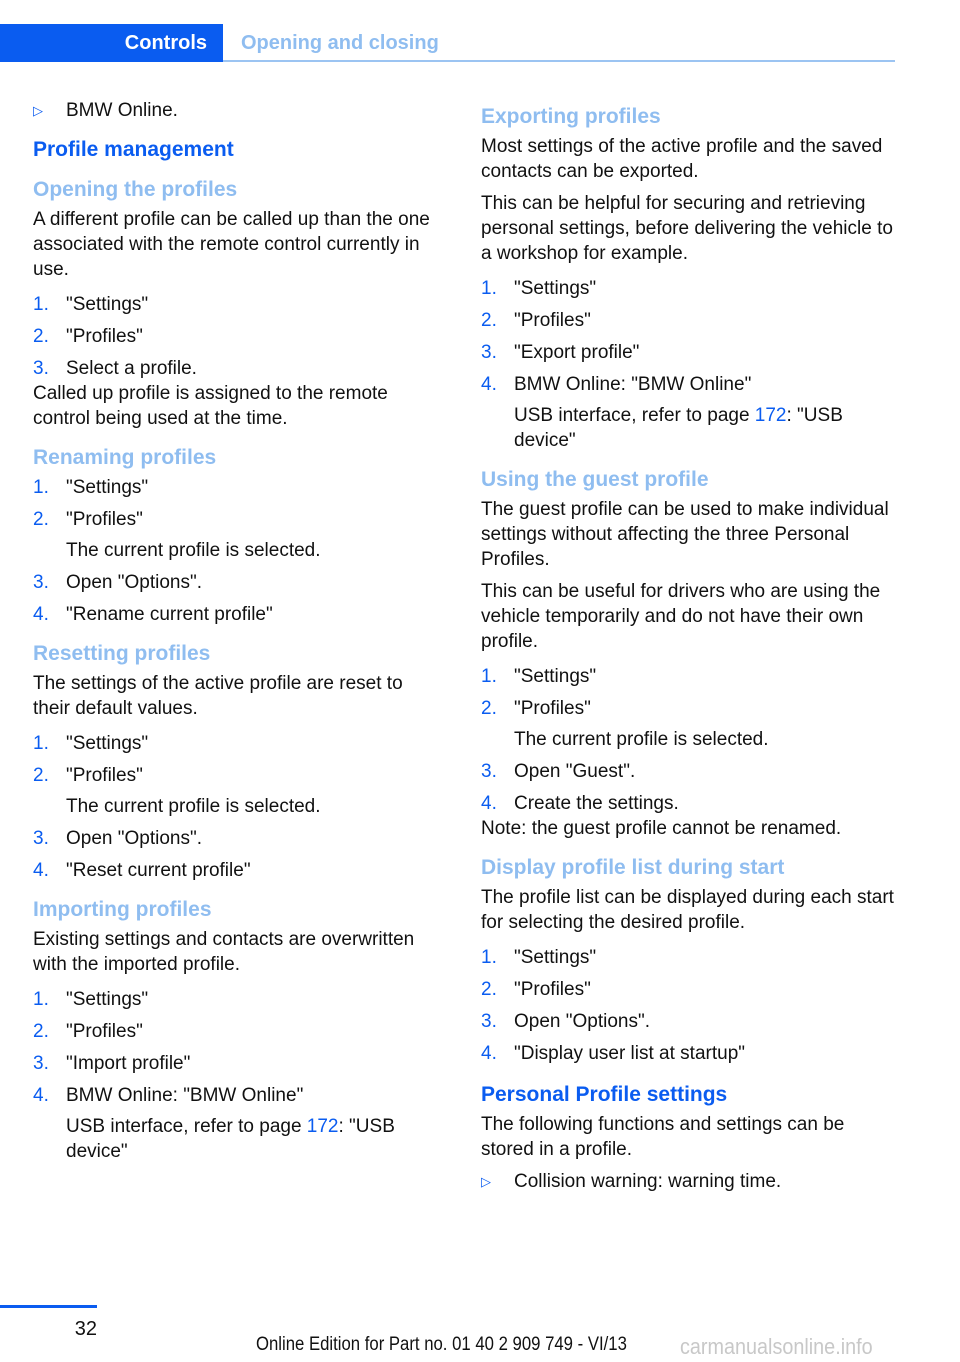  I want to click on heading-opening-profiles: Opening the profiles, so click(135, 189).